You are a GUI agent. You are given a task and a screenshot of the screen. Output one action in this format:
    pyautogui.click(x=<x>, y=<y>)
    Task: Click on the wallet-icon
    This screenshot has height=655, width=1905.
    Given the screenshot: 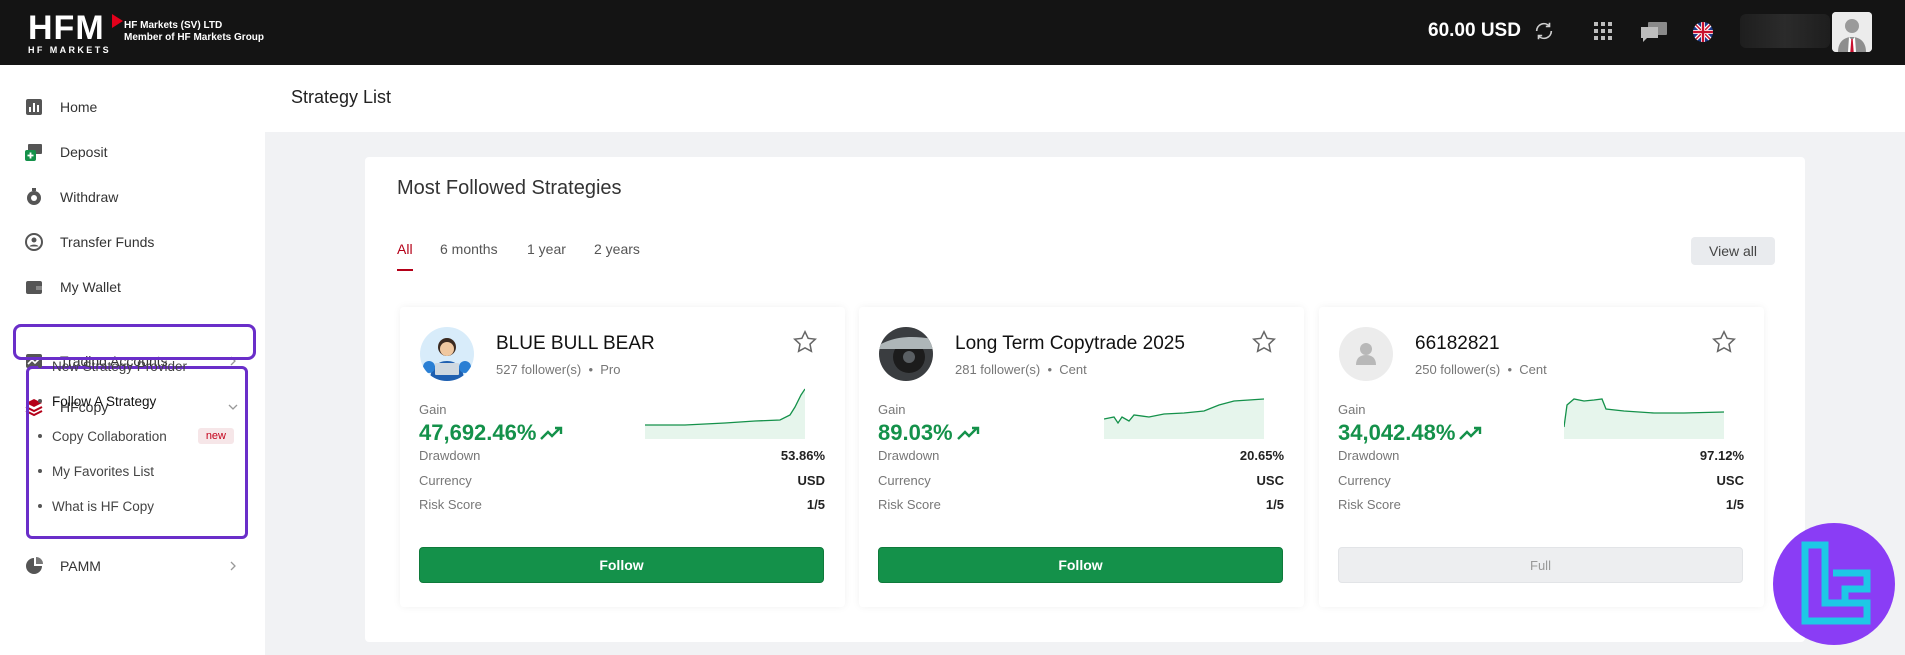 What is the action you would take?
    pyautogui.click(x=34, y=287)
    